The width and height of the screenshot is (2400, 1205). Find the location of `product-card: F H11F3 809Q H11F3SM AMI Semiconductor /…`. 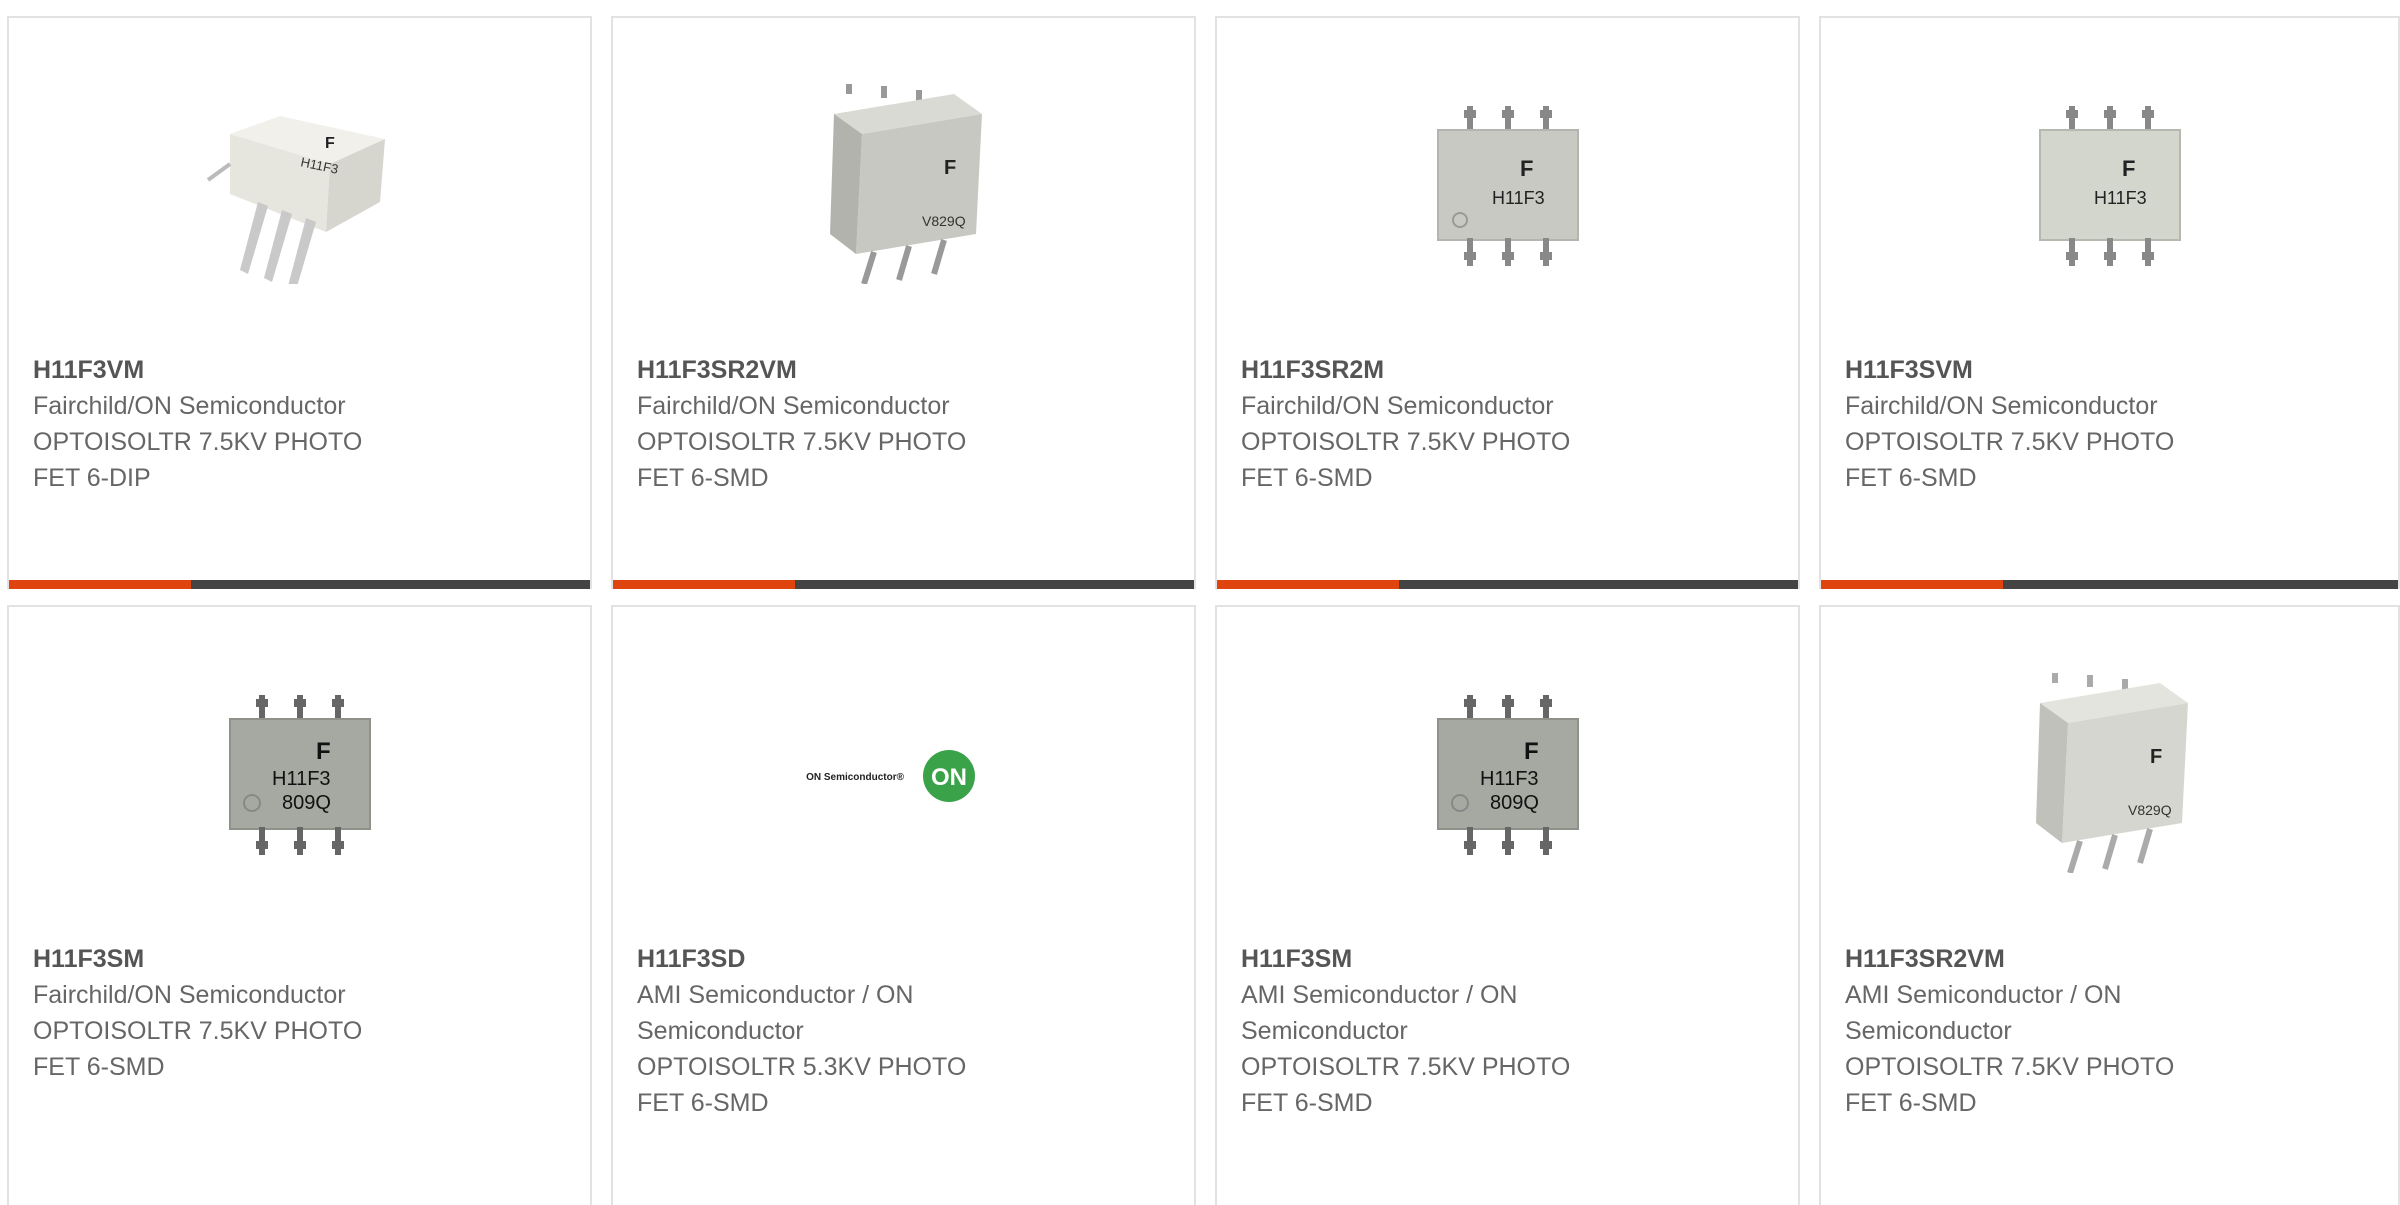

product-card: F H11F3 809Q H11F3SM AMI Semiconductor /… is located at coordinates (1507, 905).